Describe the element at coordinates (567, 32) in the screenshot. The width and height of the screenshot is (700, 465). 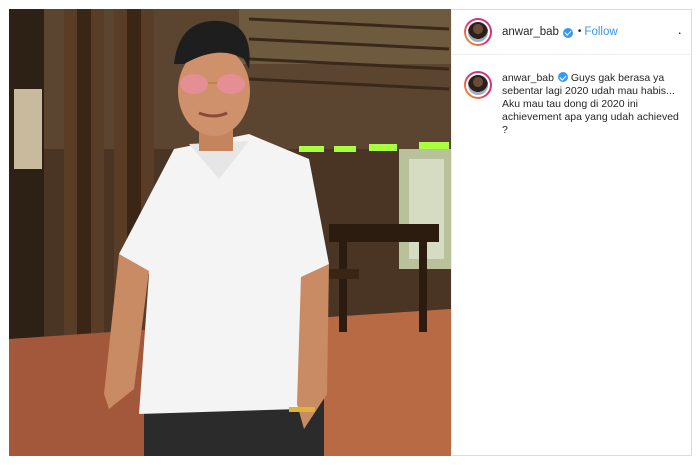
I see `verified-badge-icon` at that location.